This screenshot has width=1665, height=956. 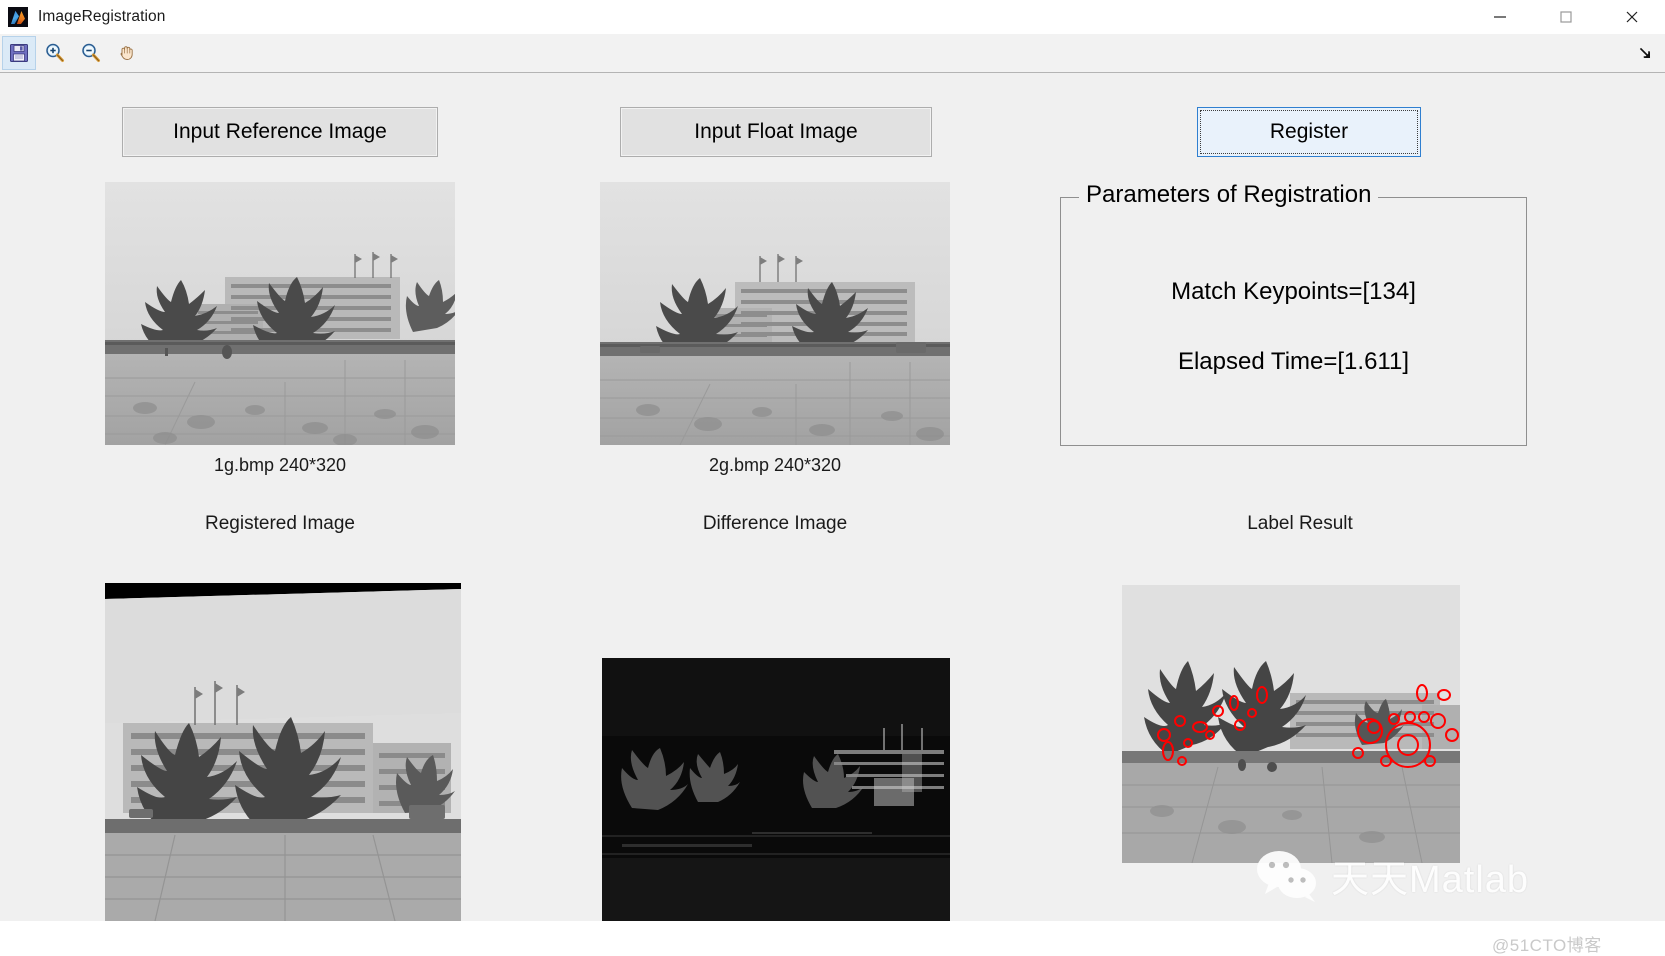 I want to click on input-float-image-button: Input Float Image, so click(x=776, y=132).